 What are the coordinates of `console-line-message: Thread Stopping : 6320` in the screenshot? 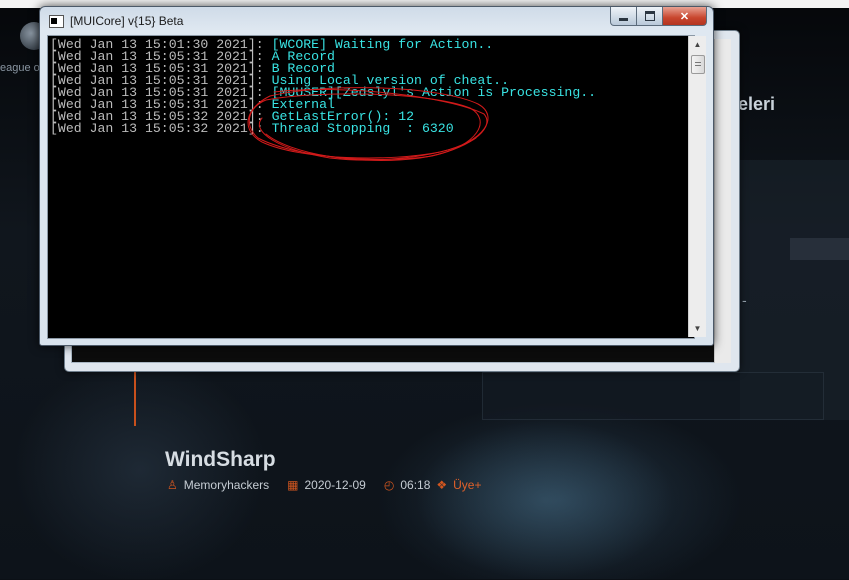 It's located at (362, 128).